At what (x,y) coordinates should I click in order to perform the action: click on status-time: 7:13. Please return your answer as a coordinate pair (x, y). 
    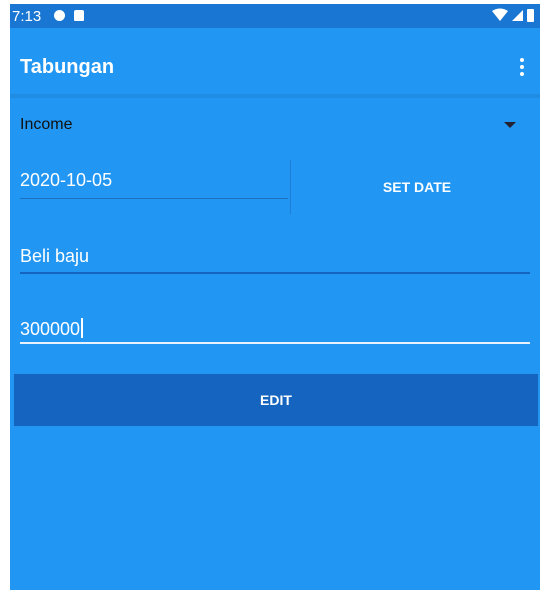
    Looking at the image, I should click on (27, 16).